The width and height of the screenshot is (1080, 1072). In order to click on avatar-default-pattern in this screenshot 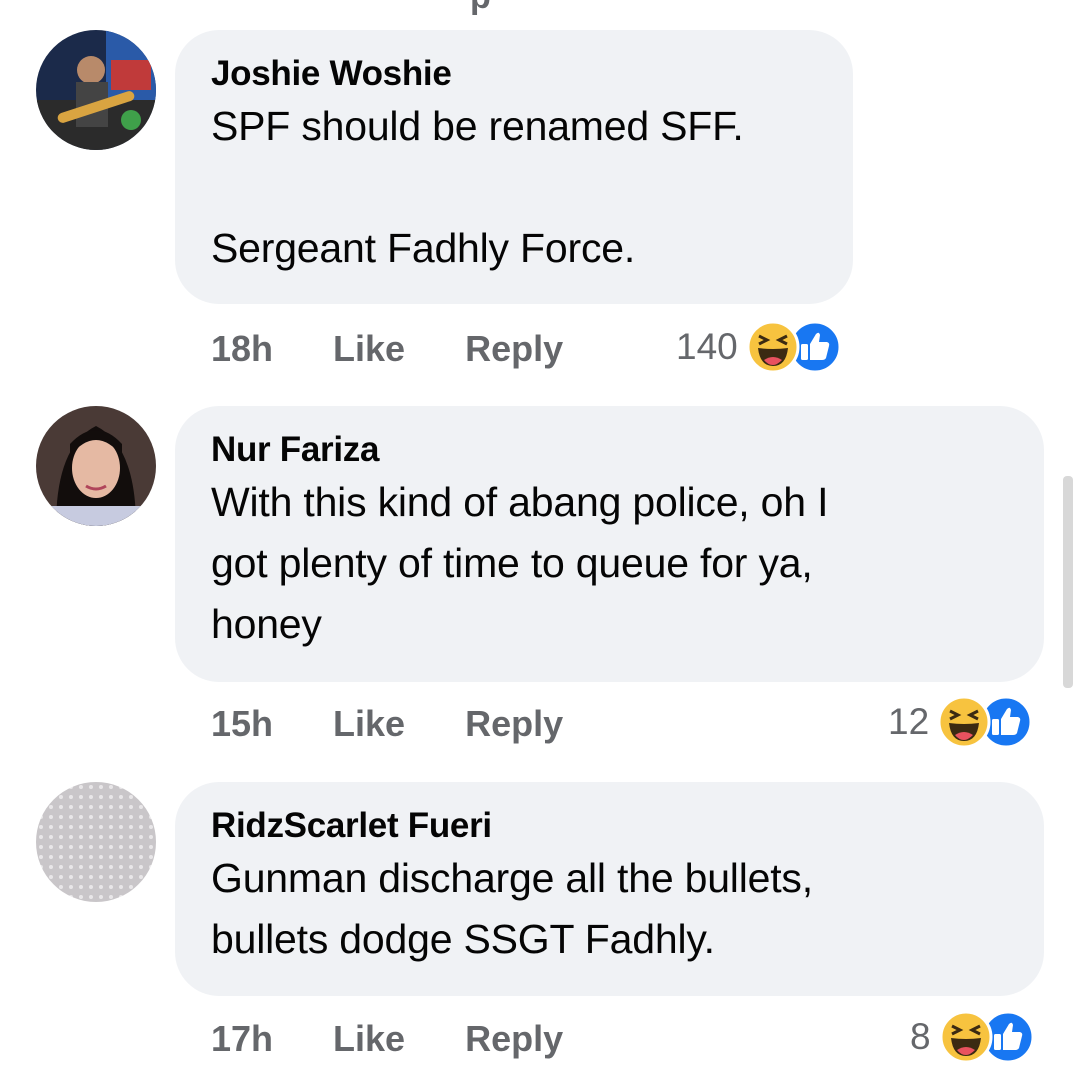, I will do `click(96, 842)`.